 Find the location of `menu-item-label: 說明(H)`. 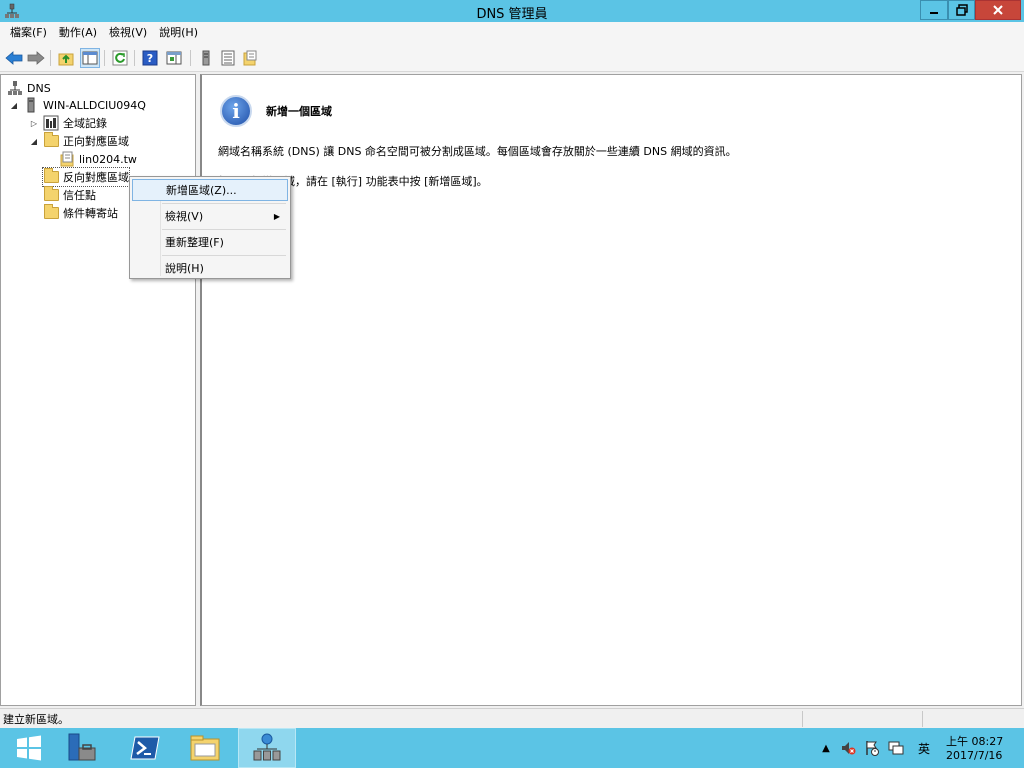

menu-item-label: 說明(H) is located at coordinates (184, 268).